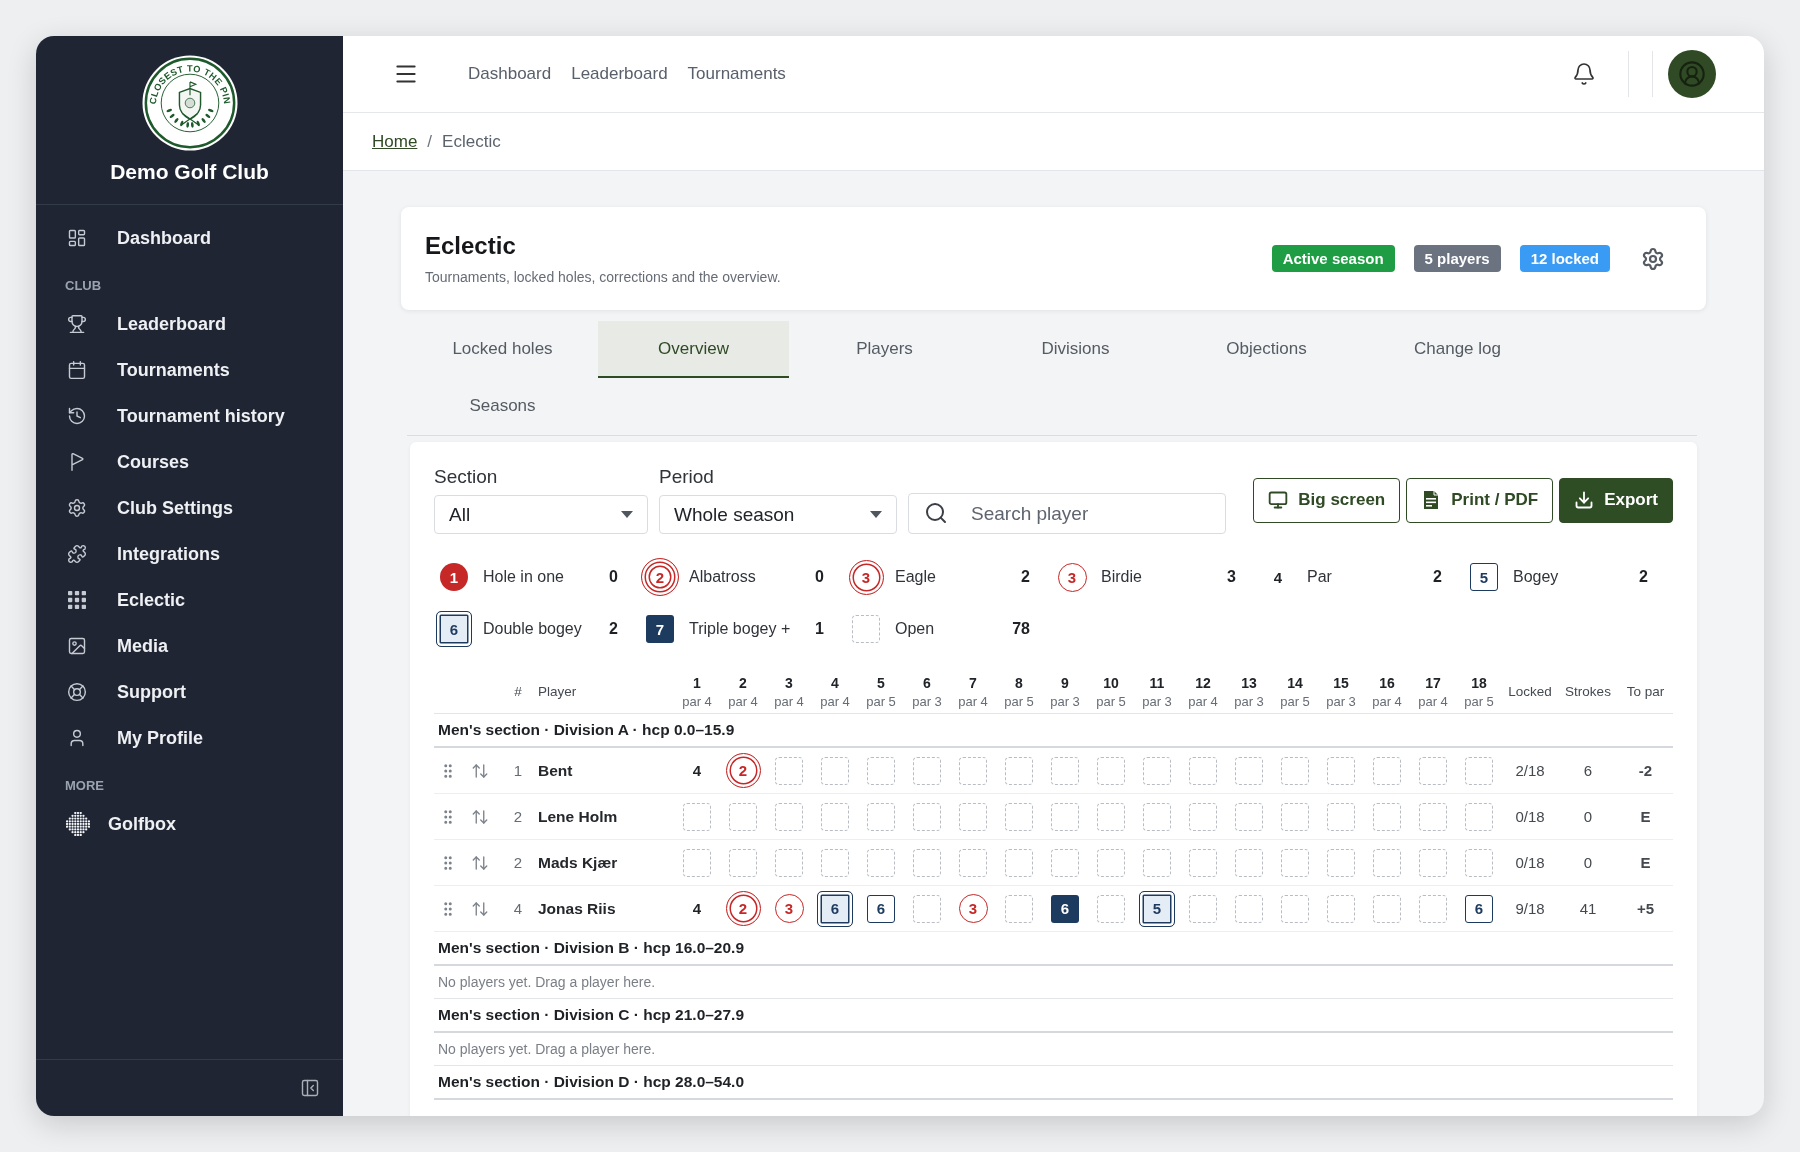 The image size is (1800, 1152). I want to click on calendar-icon, so click(77, 370).